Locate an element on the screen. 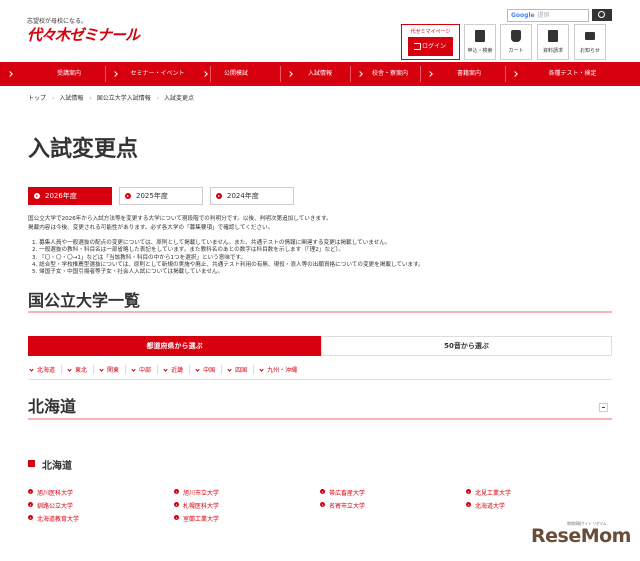  tab-2024: 2024年度 is located at coordinates (252, 196).